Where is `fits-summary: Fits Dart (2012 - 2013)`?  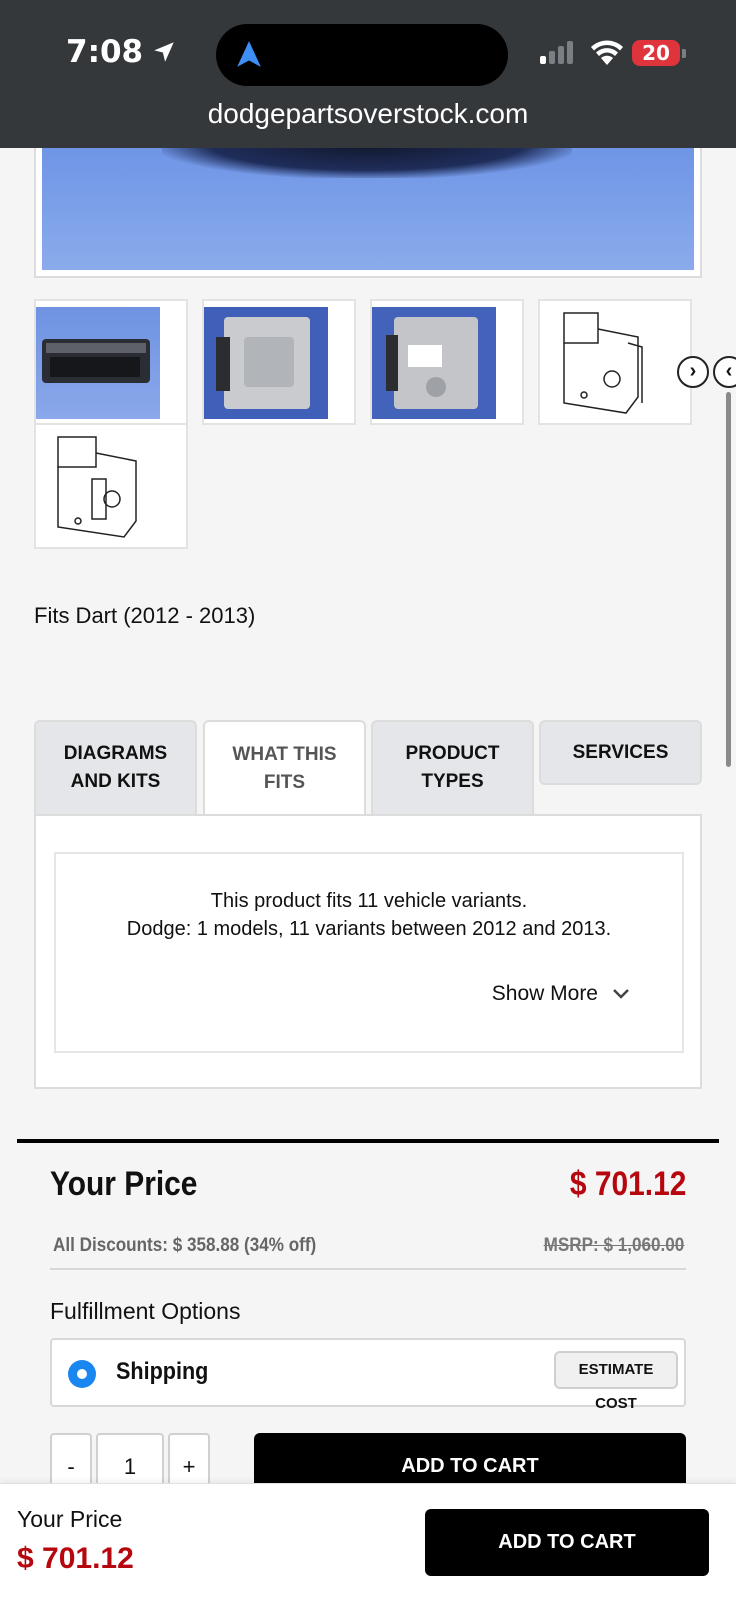
fits-summary: Fits Dart (2012 - 2013) is located at coordinates (145, 615).